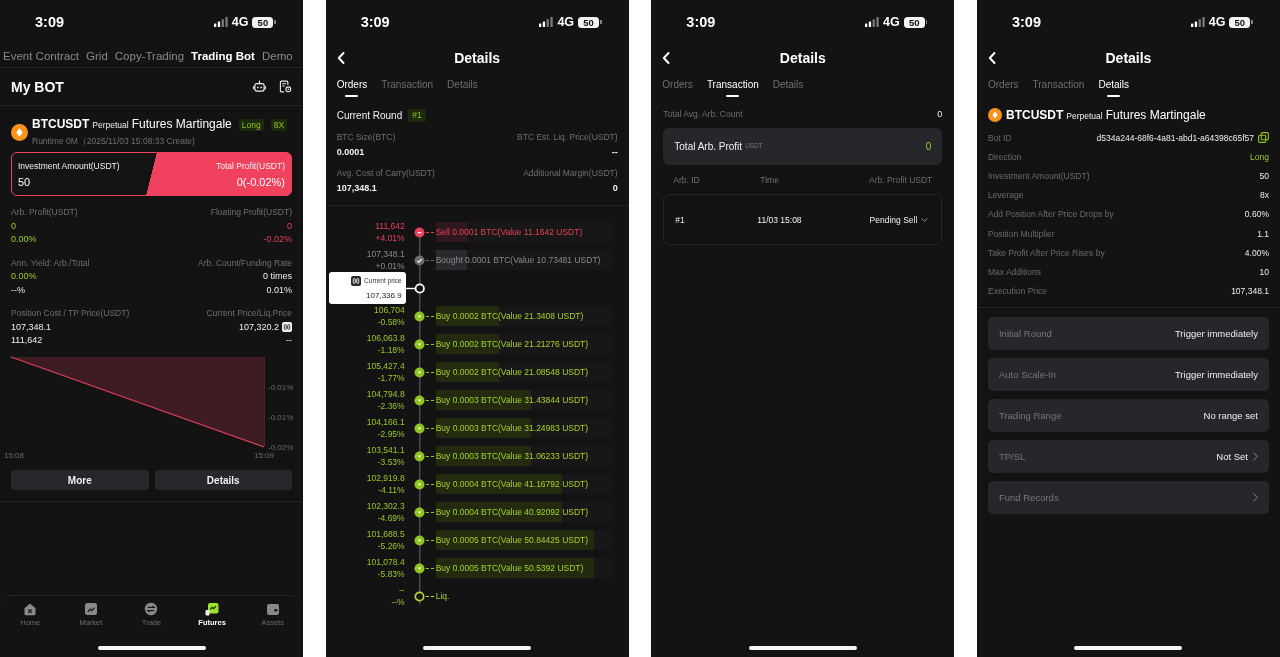 The height and width of the screenshot is (657, 1280). I want to click on stat-value: 0, so click(13, 226).